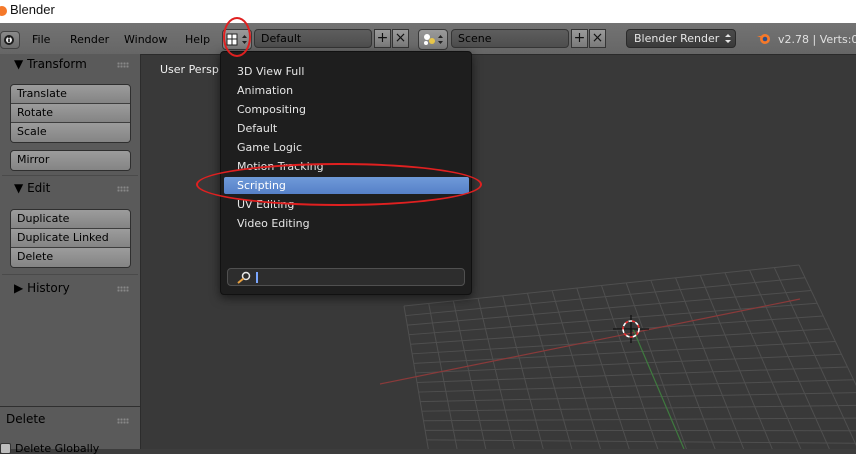 Image resolution: width=856 pixels, height=454 pixels. Describe the element at coordinates (676, 38) in the screenshot. I see `render-engine-label: Blender Render` at that location.